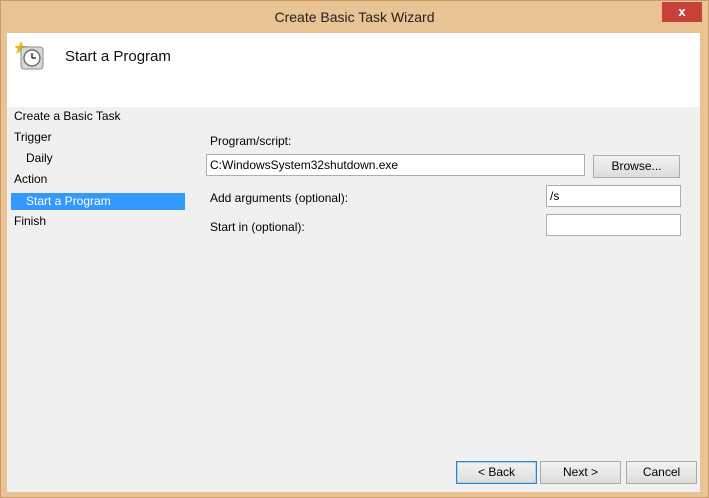  What do you see at coordinates (496, 472) in the screenshot?
I see `back-button: < Back` at bounding box center [496, 472].